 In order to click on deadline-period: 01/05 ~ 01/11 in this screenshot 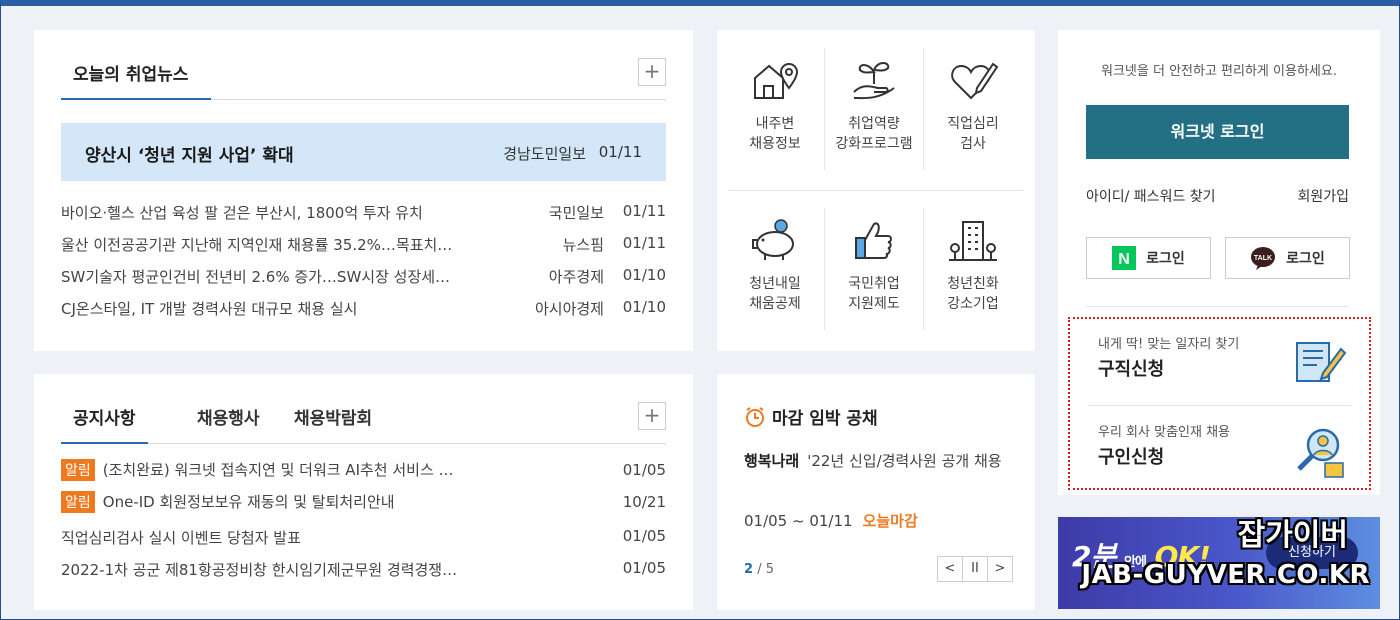, I will do `click(798, 521)`.